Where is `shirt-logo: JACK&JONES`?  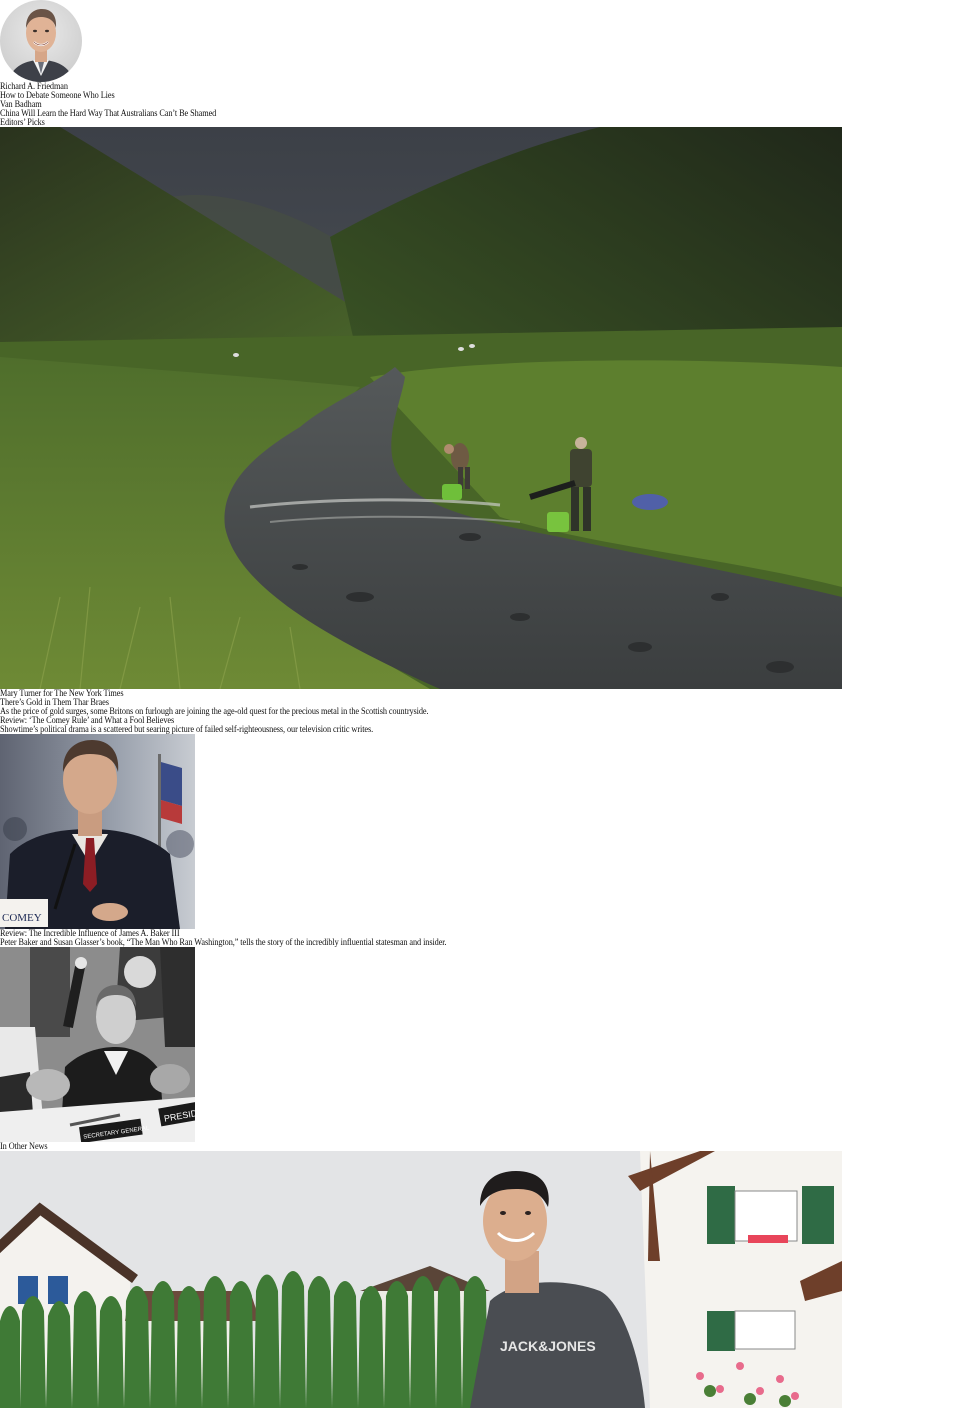 shirt-logo: JACK&JONES is located at coordinates (548, 1346).